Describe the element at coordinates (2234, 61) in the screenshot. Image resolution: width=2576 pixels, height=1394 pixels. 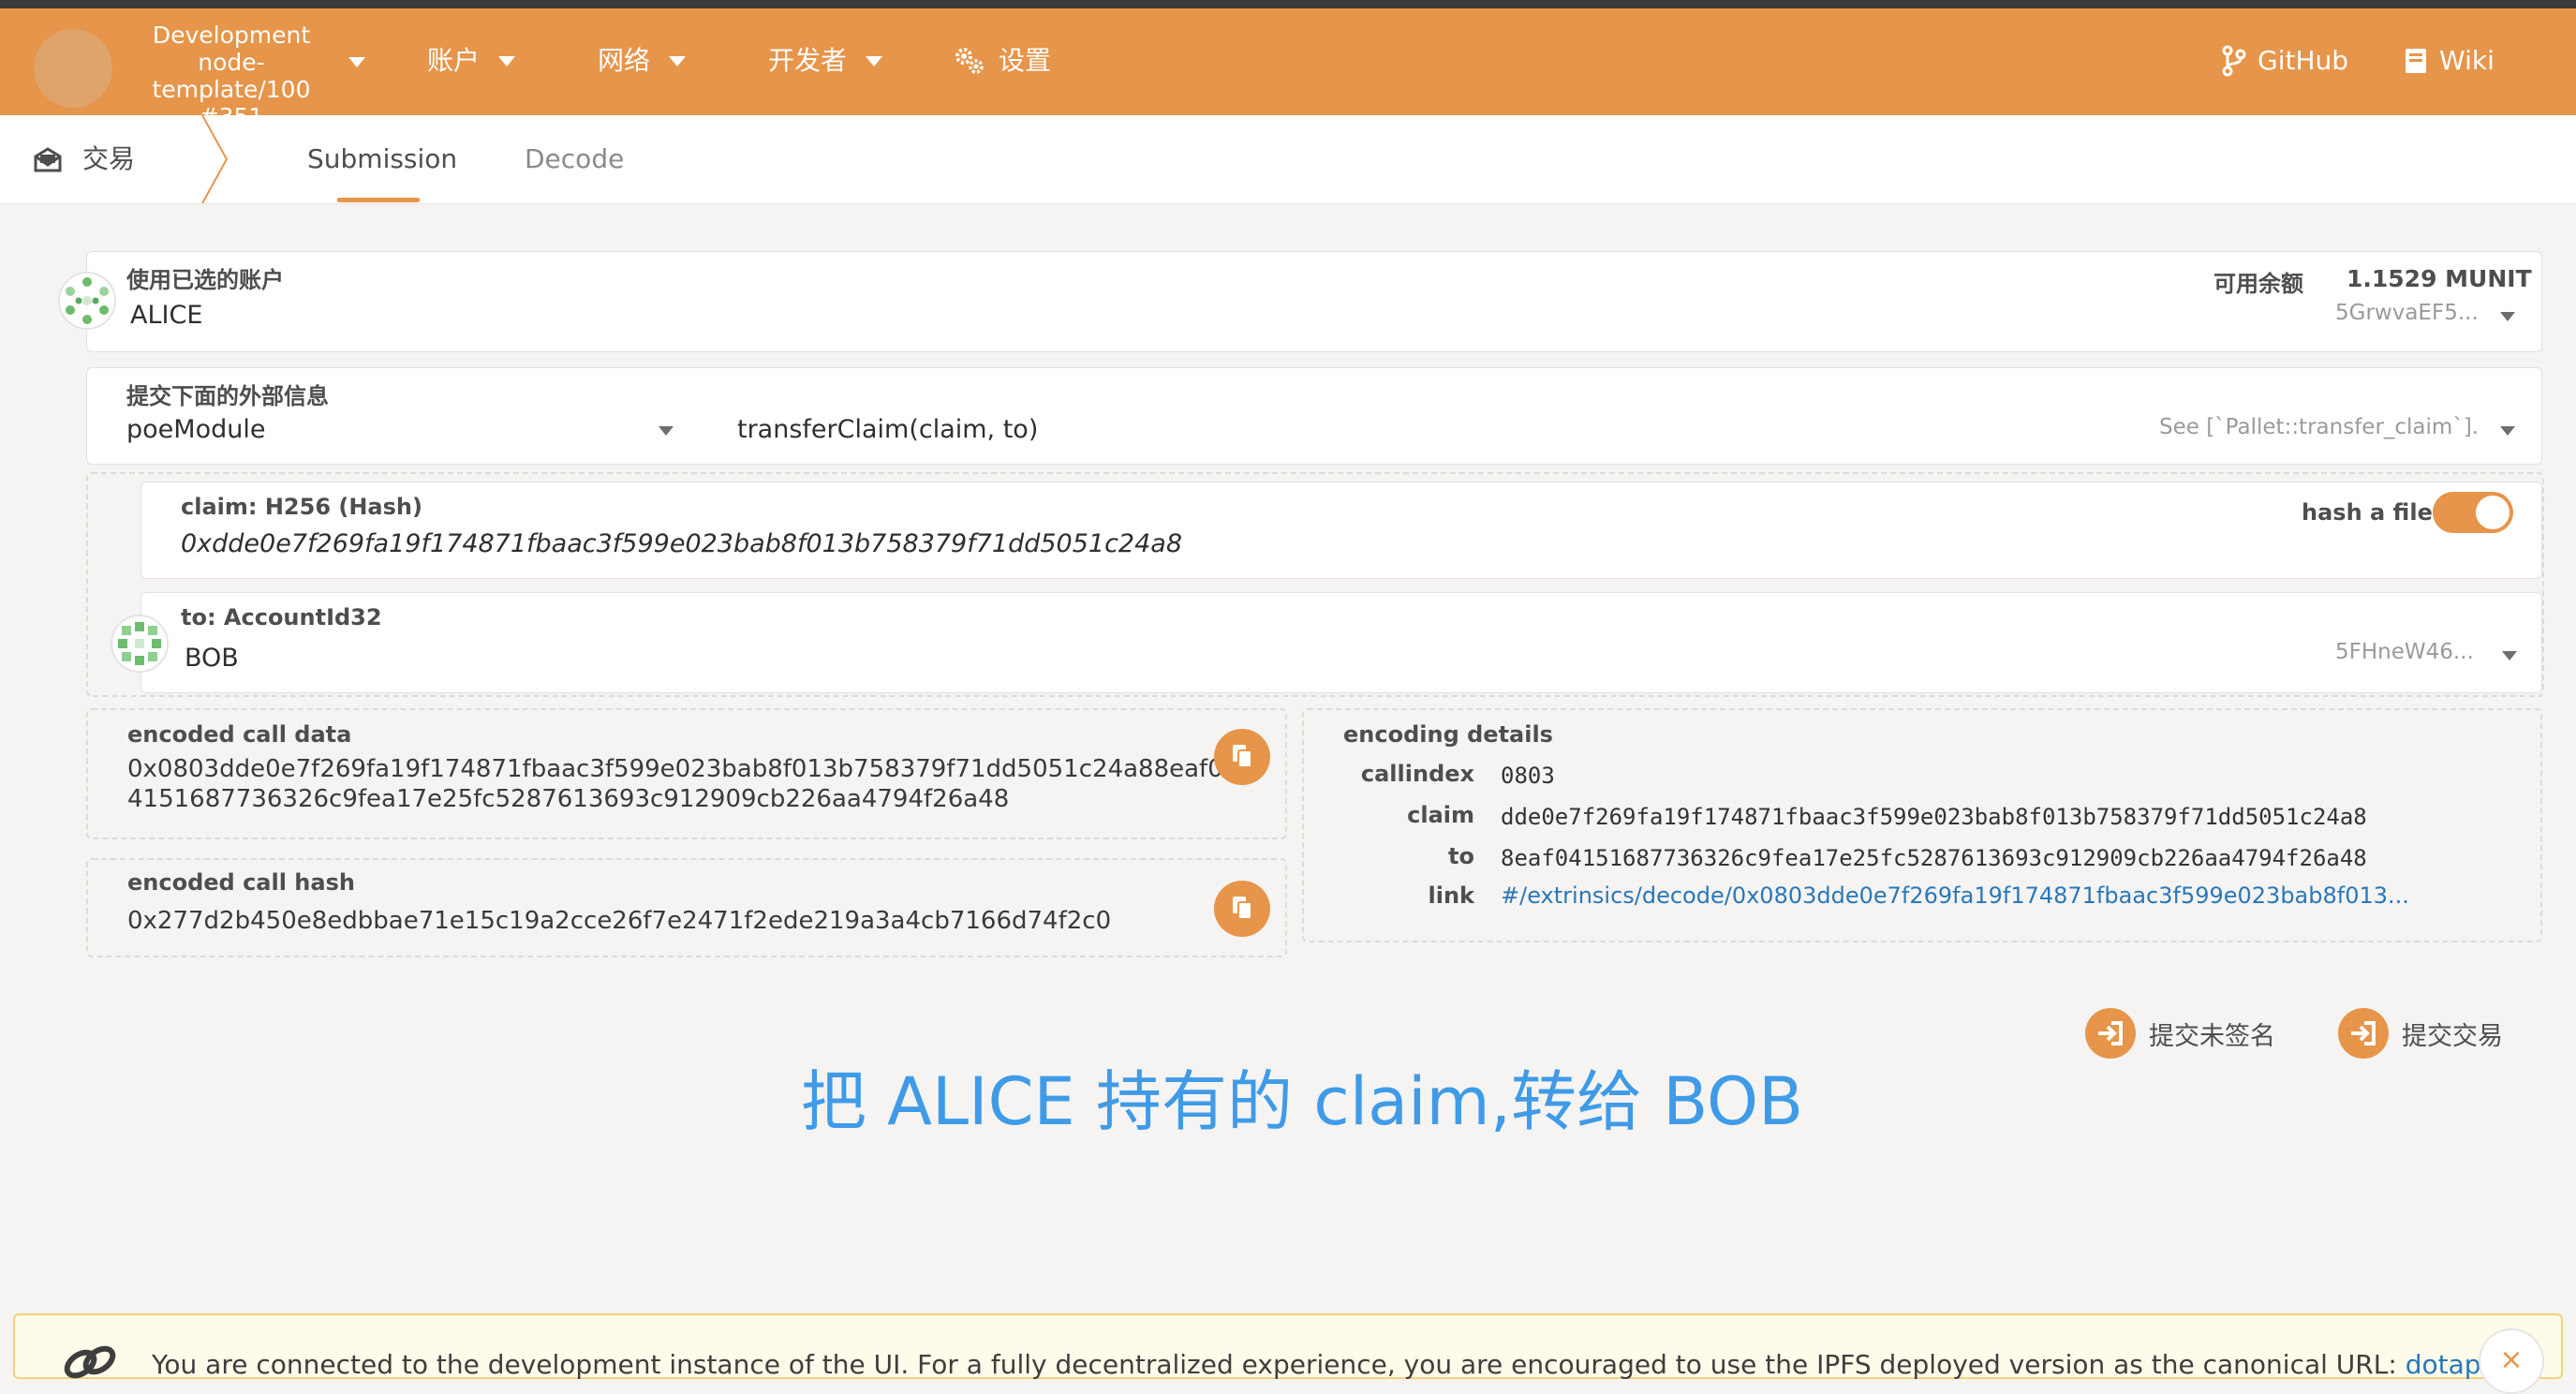
I see `code-branch-icon` at that location.